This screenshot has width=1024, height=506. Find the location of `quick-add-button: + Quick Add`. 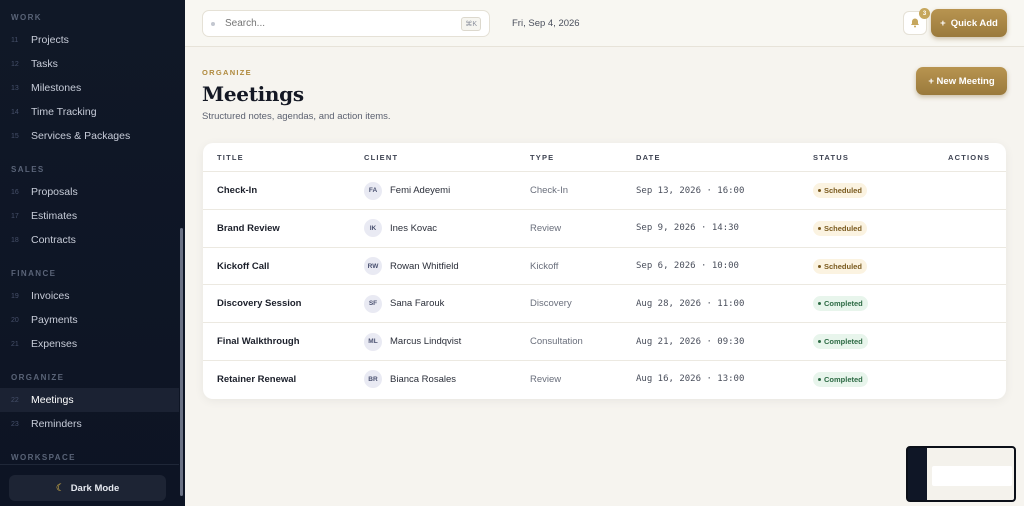

quick-add-button: + Quick Add is located at coordinates (969, 23).